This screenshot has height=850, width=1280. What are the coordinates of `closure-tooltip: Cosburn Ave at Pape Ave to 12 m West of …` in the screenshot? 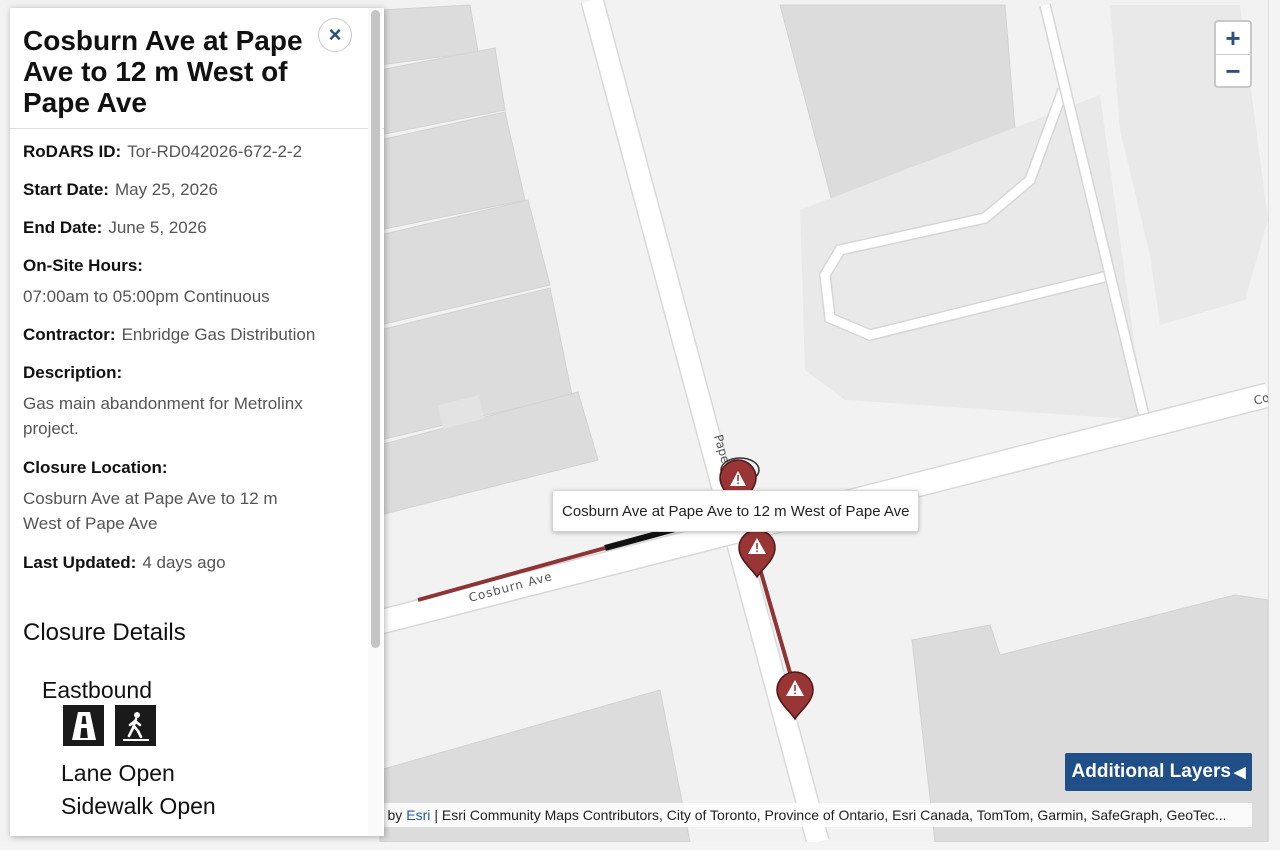 It's located at (736, 511).